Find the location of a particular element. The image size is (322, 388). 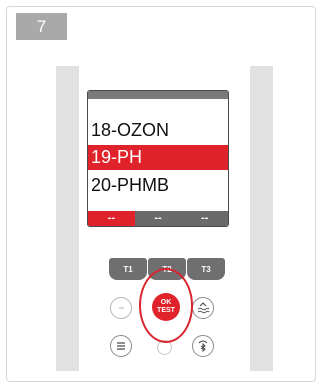

menu-item-ph-selected: 19-PH is located at coordinates (158, 157).